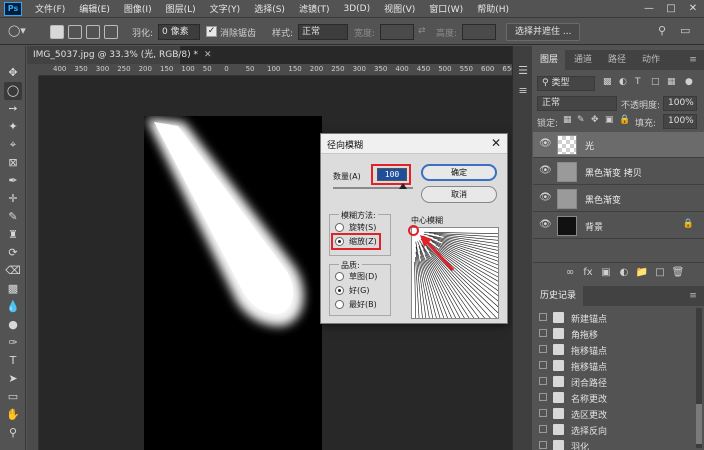  What do you see at coordinates (13, 397) in the screenshot?
I see `shape-tool-icon: ▭` at bounding box center [13, 397].